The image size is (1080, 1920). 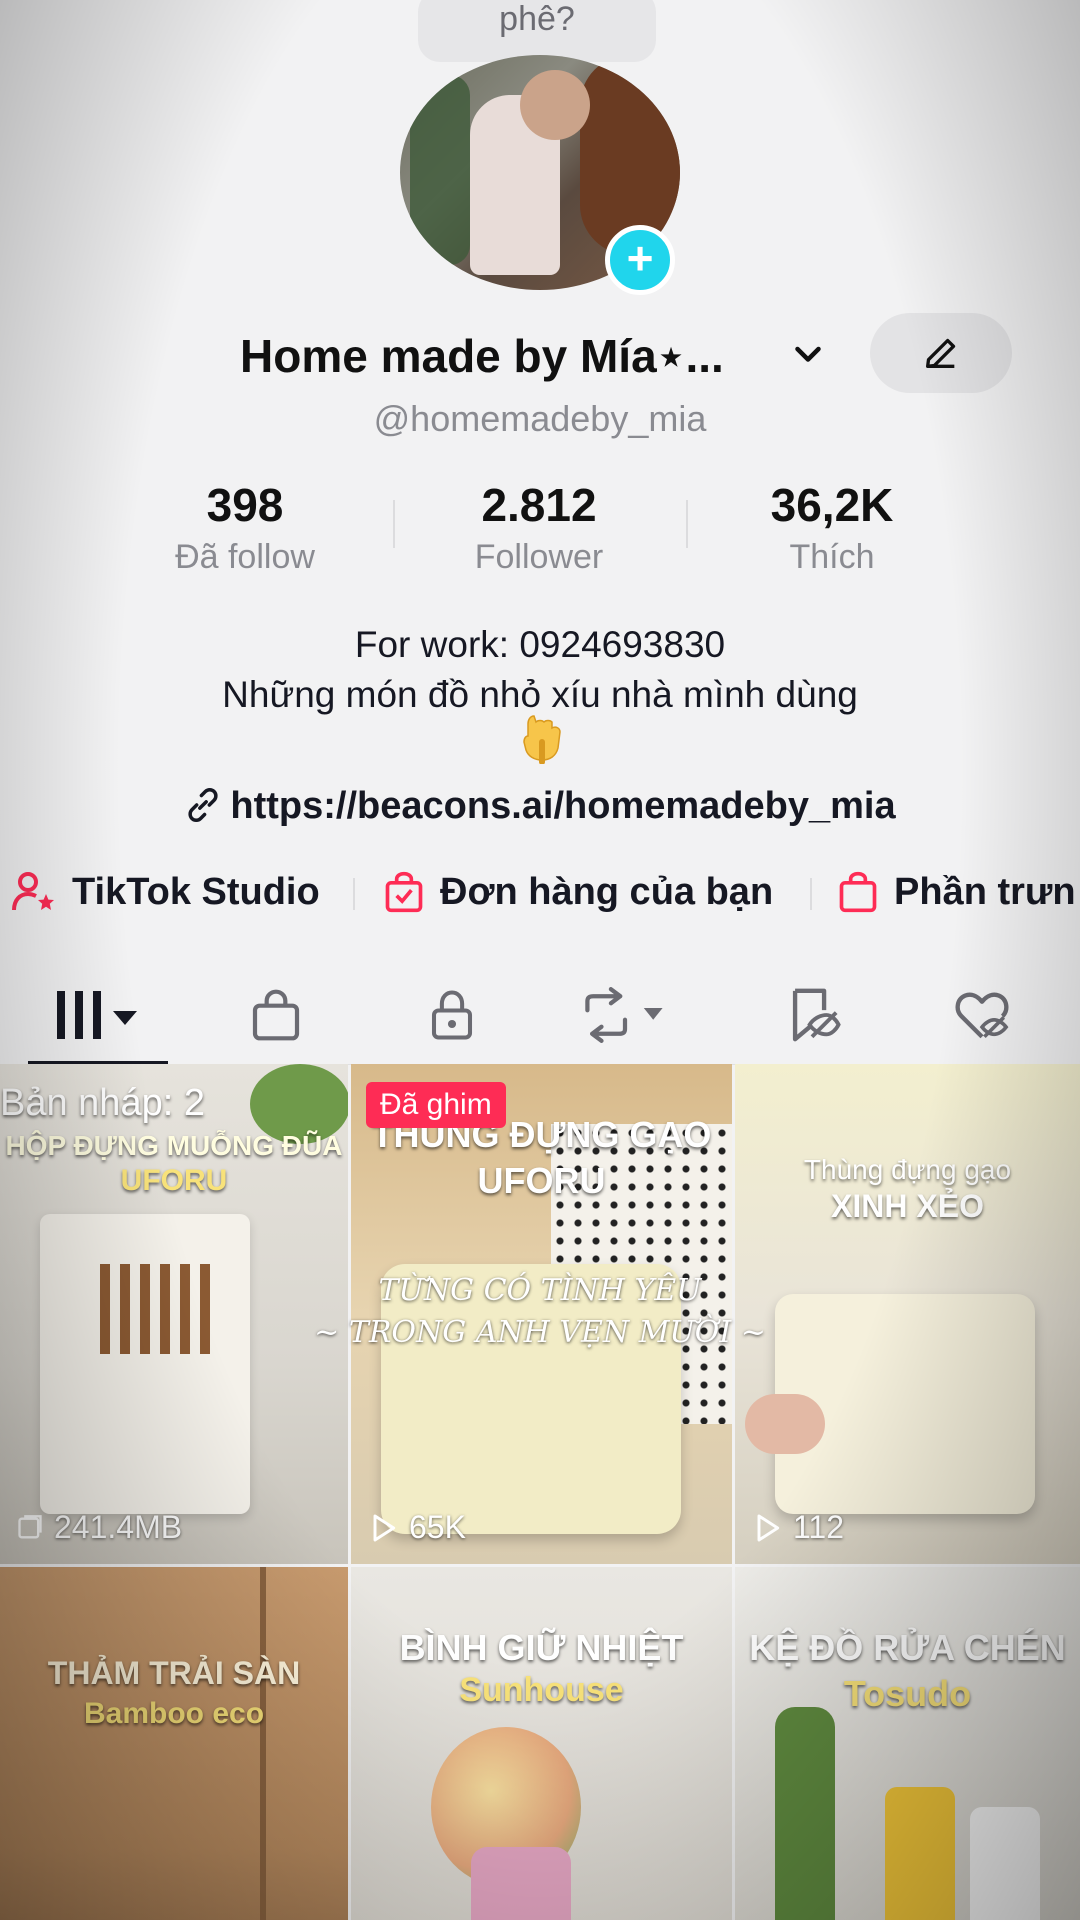 What do you see at coordinates (245, 505) in the screenshot?
I see `stat-value: 398` at bounding box center [245, 505].